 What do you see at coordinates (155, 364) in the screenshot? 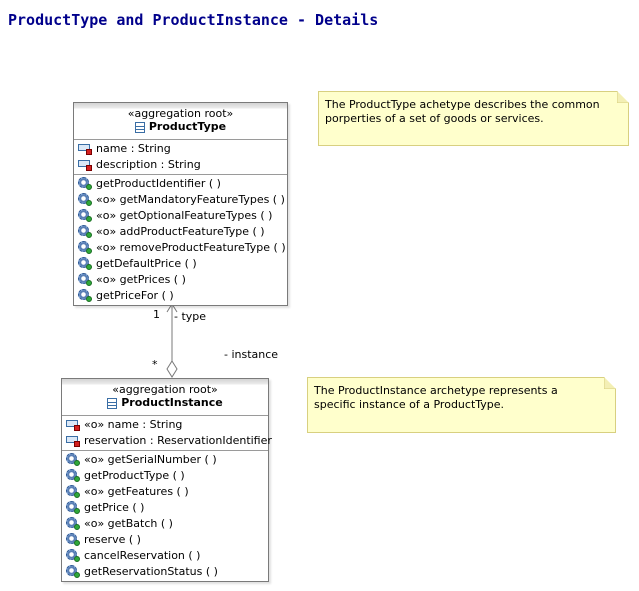
I see `multiplicity-instance-end: *` at bounding box center [155, 364].